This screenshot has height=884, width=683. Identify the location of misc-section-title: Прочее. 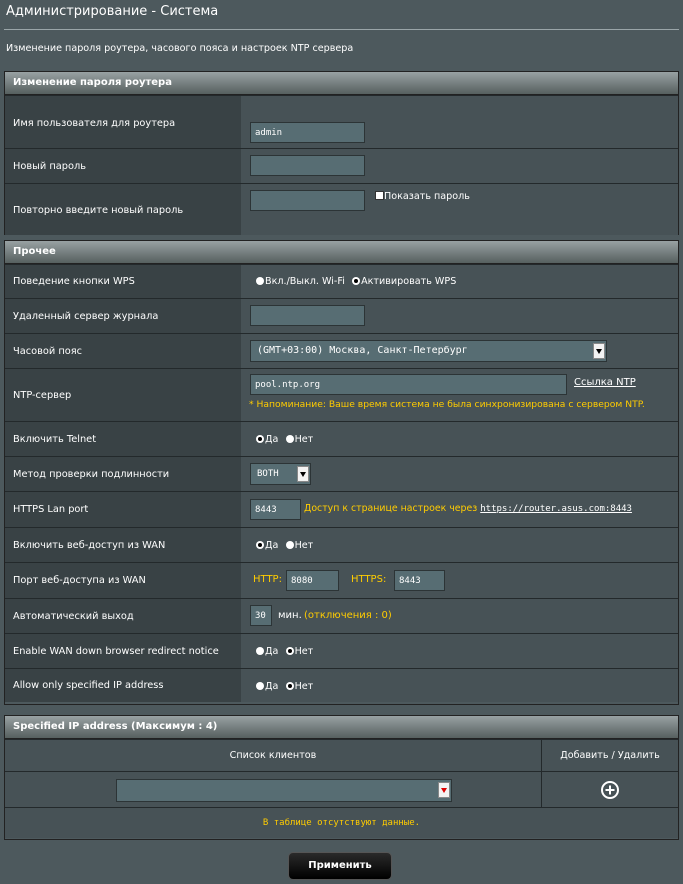
(341, 252).